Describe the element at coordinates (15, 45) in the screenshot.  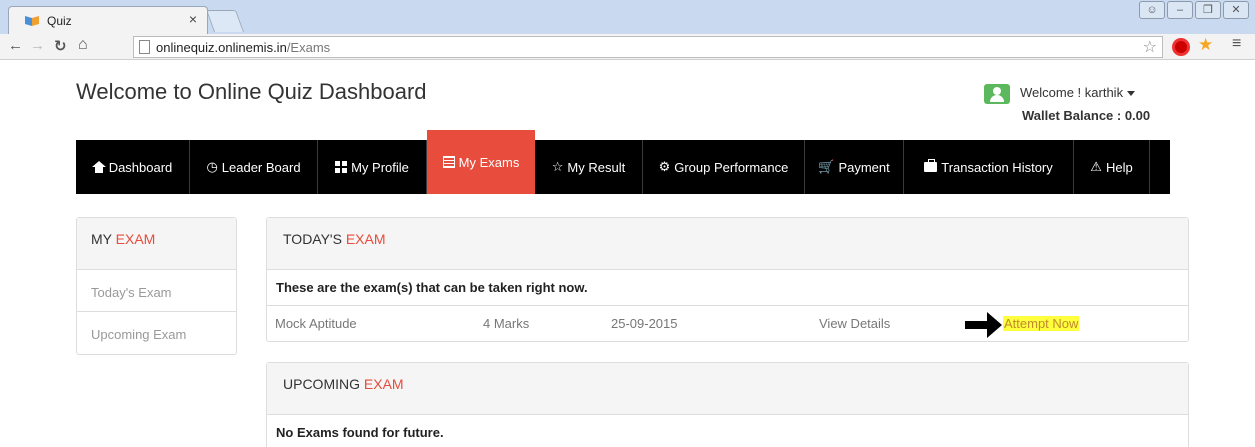
I see `back-icon: ←` at that location.